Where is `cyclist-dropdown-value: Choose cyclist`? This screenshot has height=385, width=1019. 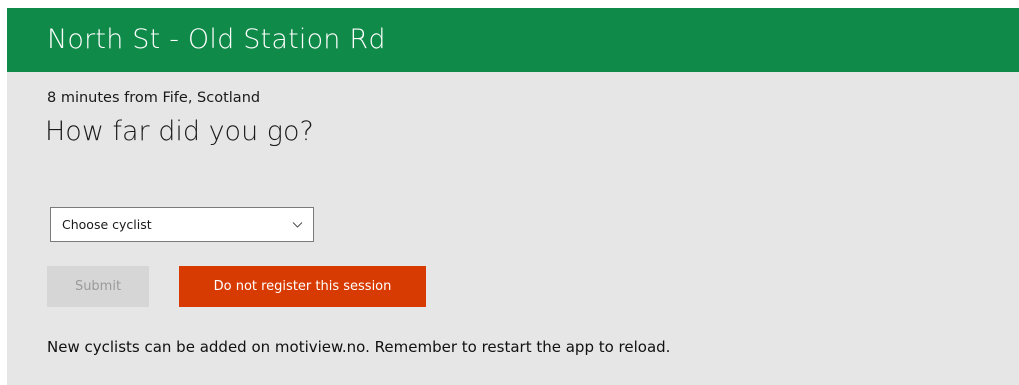
cyclist-dropdown-value: Choose cyclist is located at coordinates (107, 224).